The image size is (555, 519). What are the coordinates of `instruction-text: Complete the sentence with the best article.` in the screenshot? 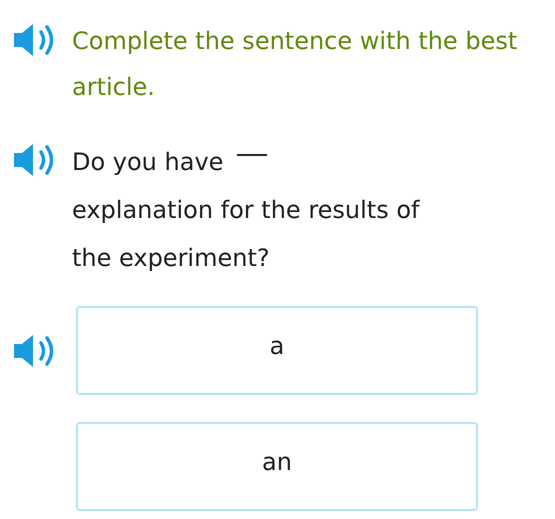 It's located at (295, 64).